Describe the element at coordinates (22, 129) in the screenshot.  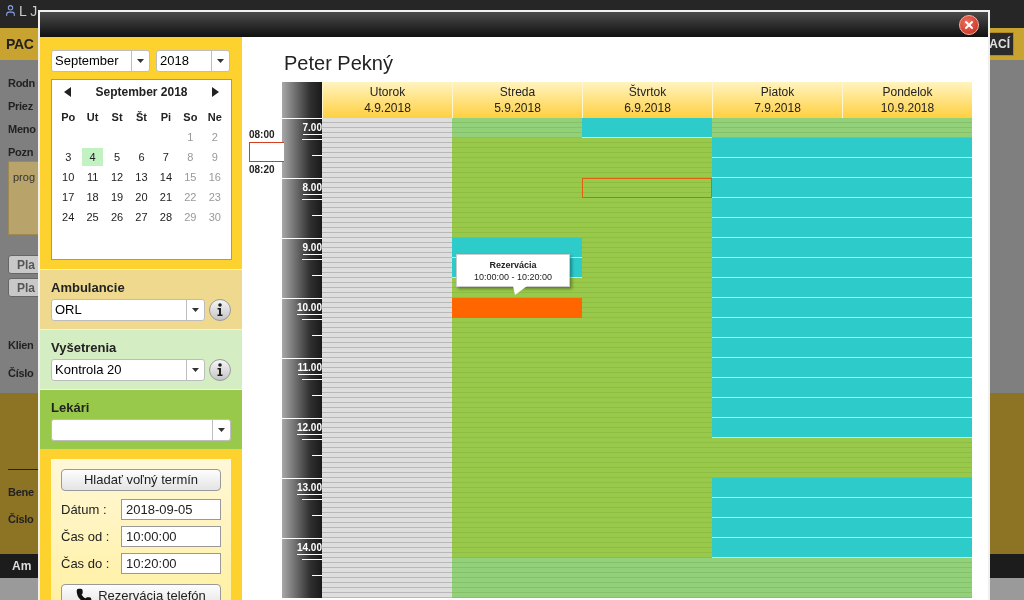
I see `form-label: Meno` at that location.